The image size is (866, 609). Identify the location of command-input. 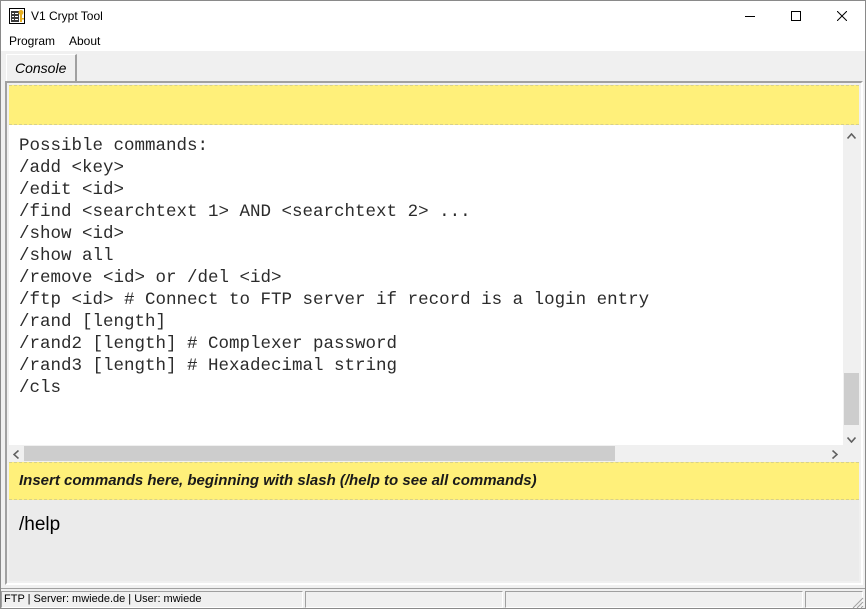
(429, 525).